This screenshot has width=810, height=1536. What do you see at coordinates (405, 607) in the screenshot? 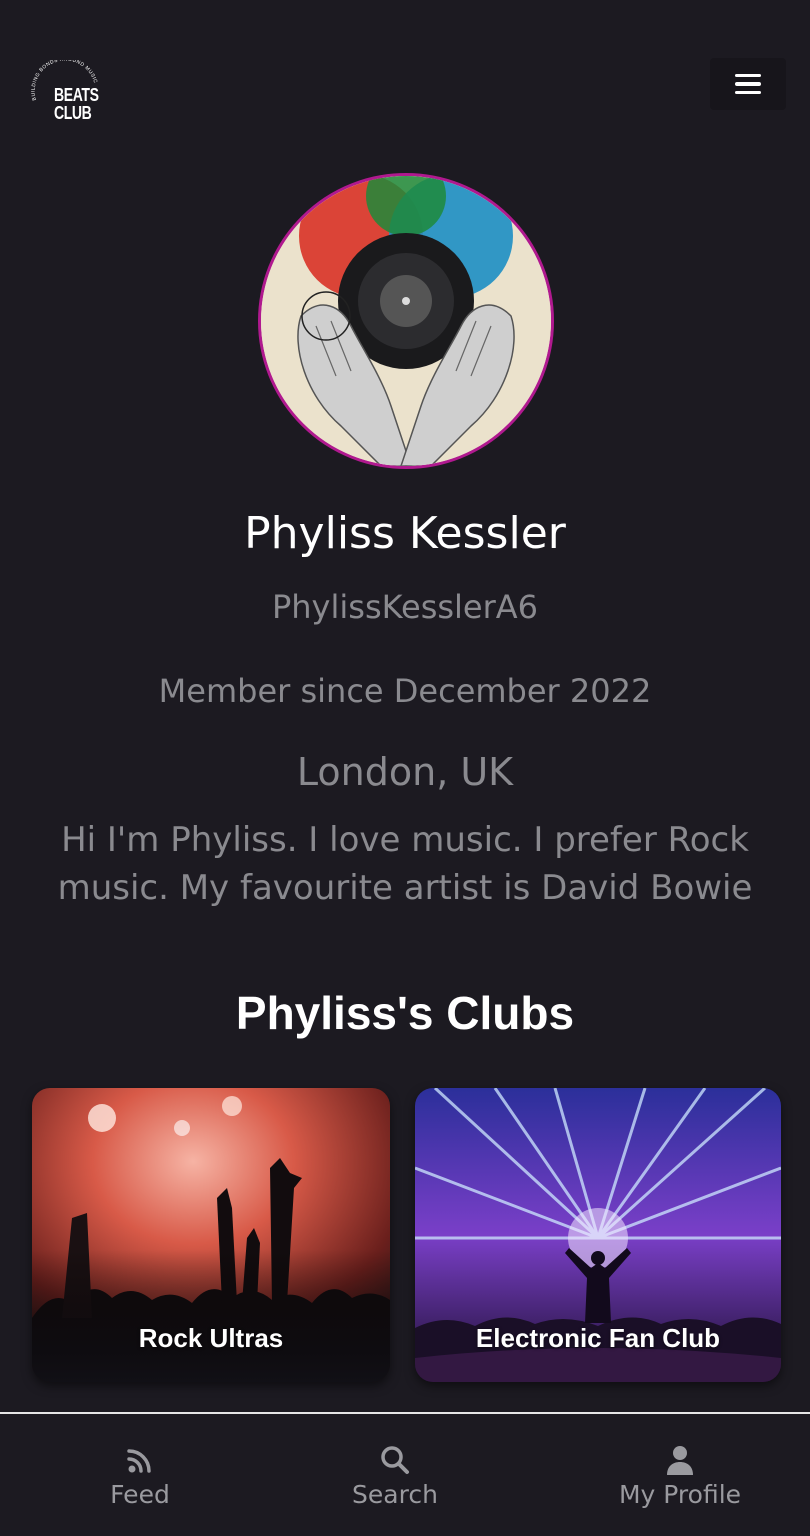
I see `profile-username: PhylissKesslerA6` at bounding box center [405, 607].